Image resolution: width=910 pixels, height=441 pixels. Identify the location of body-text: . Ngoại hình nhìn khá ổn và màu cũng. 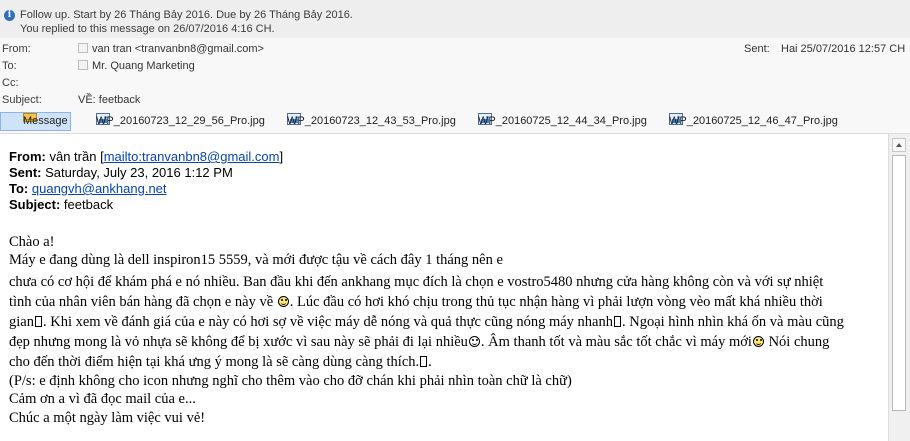
(732, 322).